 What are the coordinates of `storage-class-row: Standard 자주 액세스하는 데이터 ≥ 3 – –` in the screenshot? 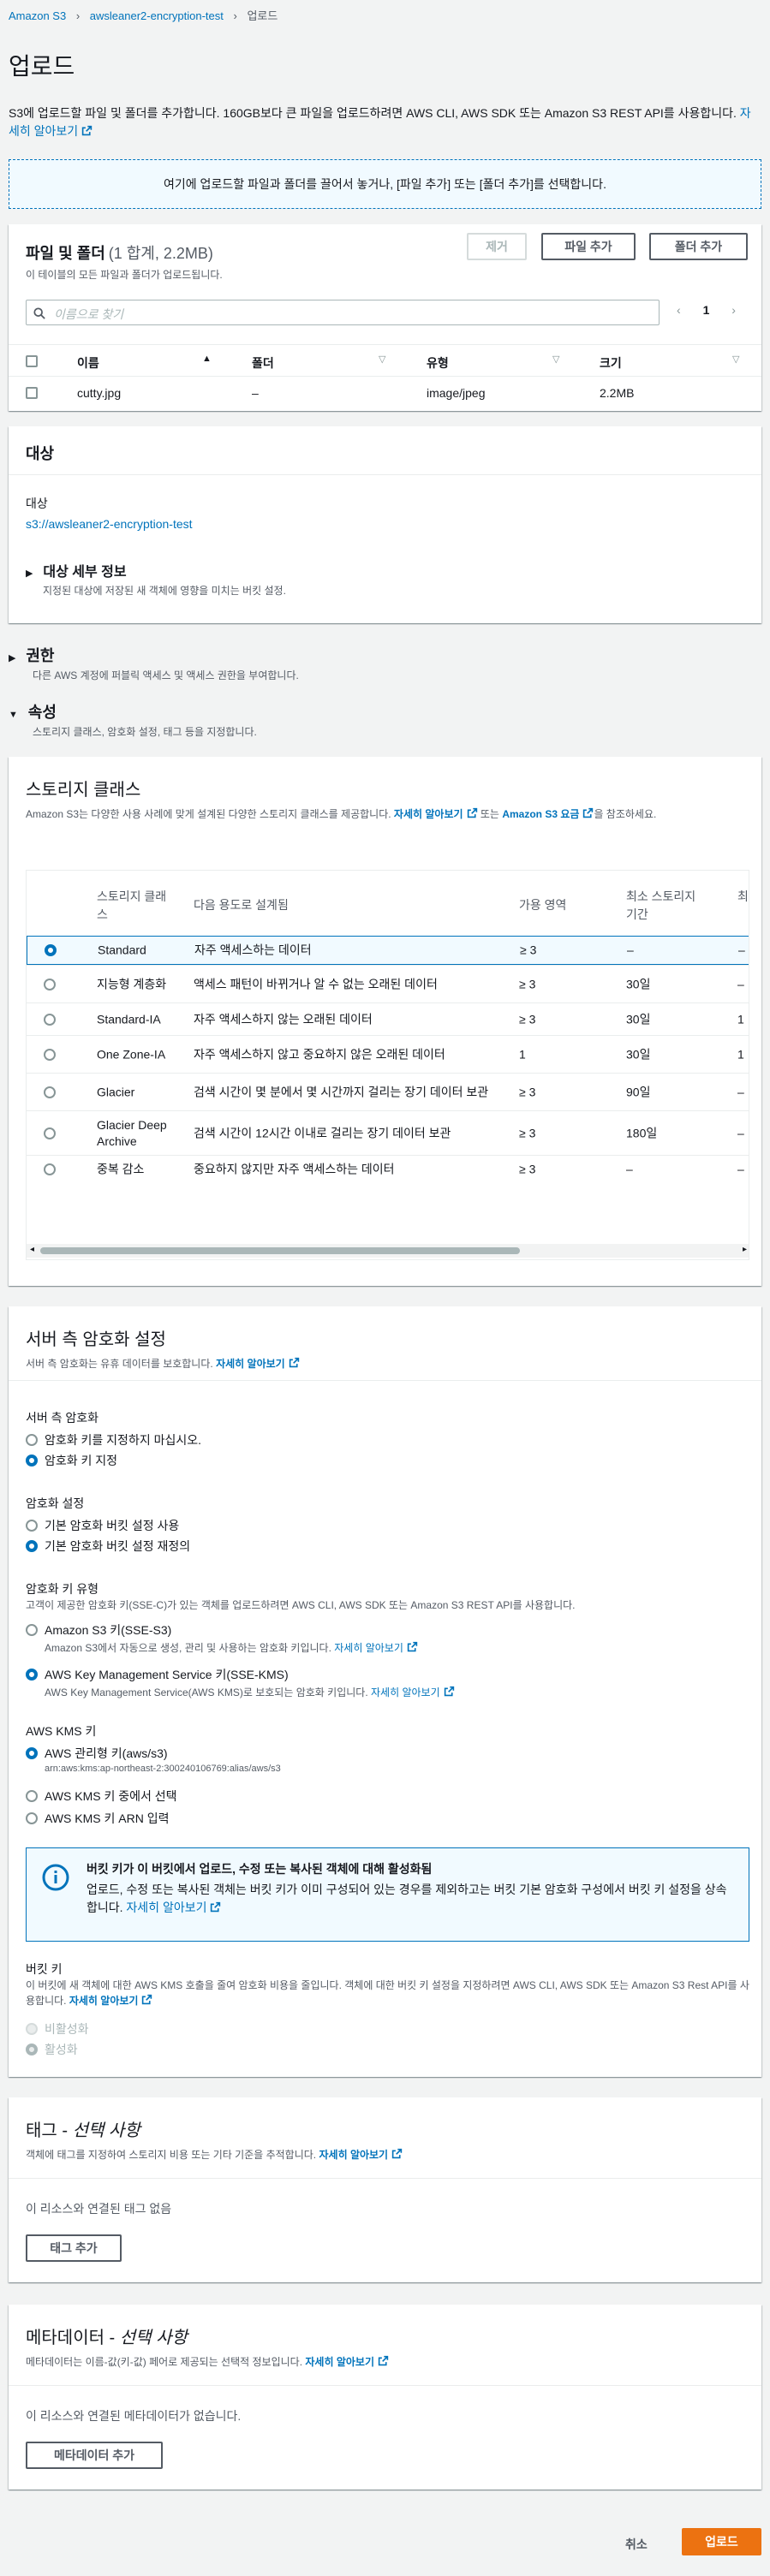 It's located at (388, 950).